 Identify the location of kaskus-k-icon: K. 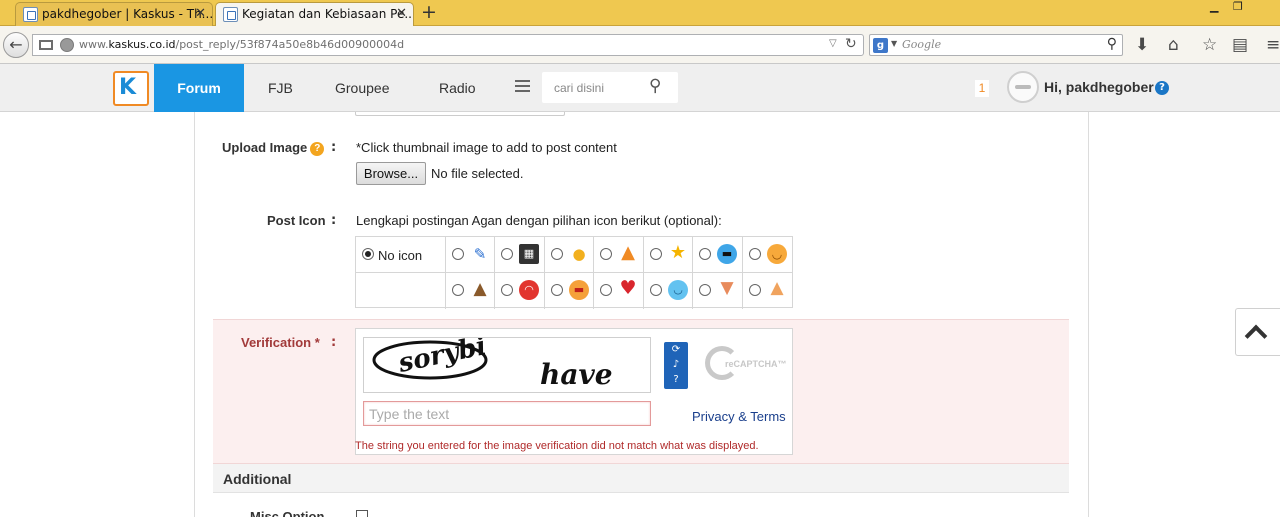
(128, 87).